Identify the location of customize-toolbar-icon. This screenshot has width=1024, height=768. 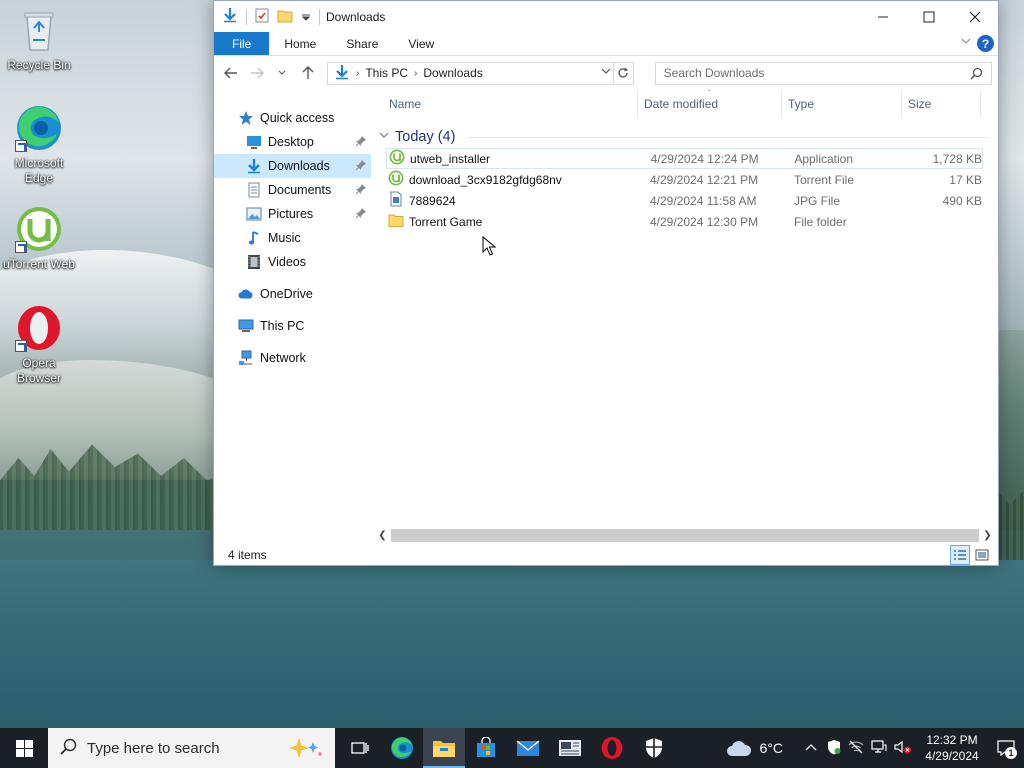
(306, 16).